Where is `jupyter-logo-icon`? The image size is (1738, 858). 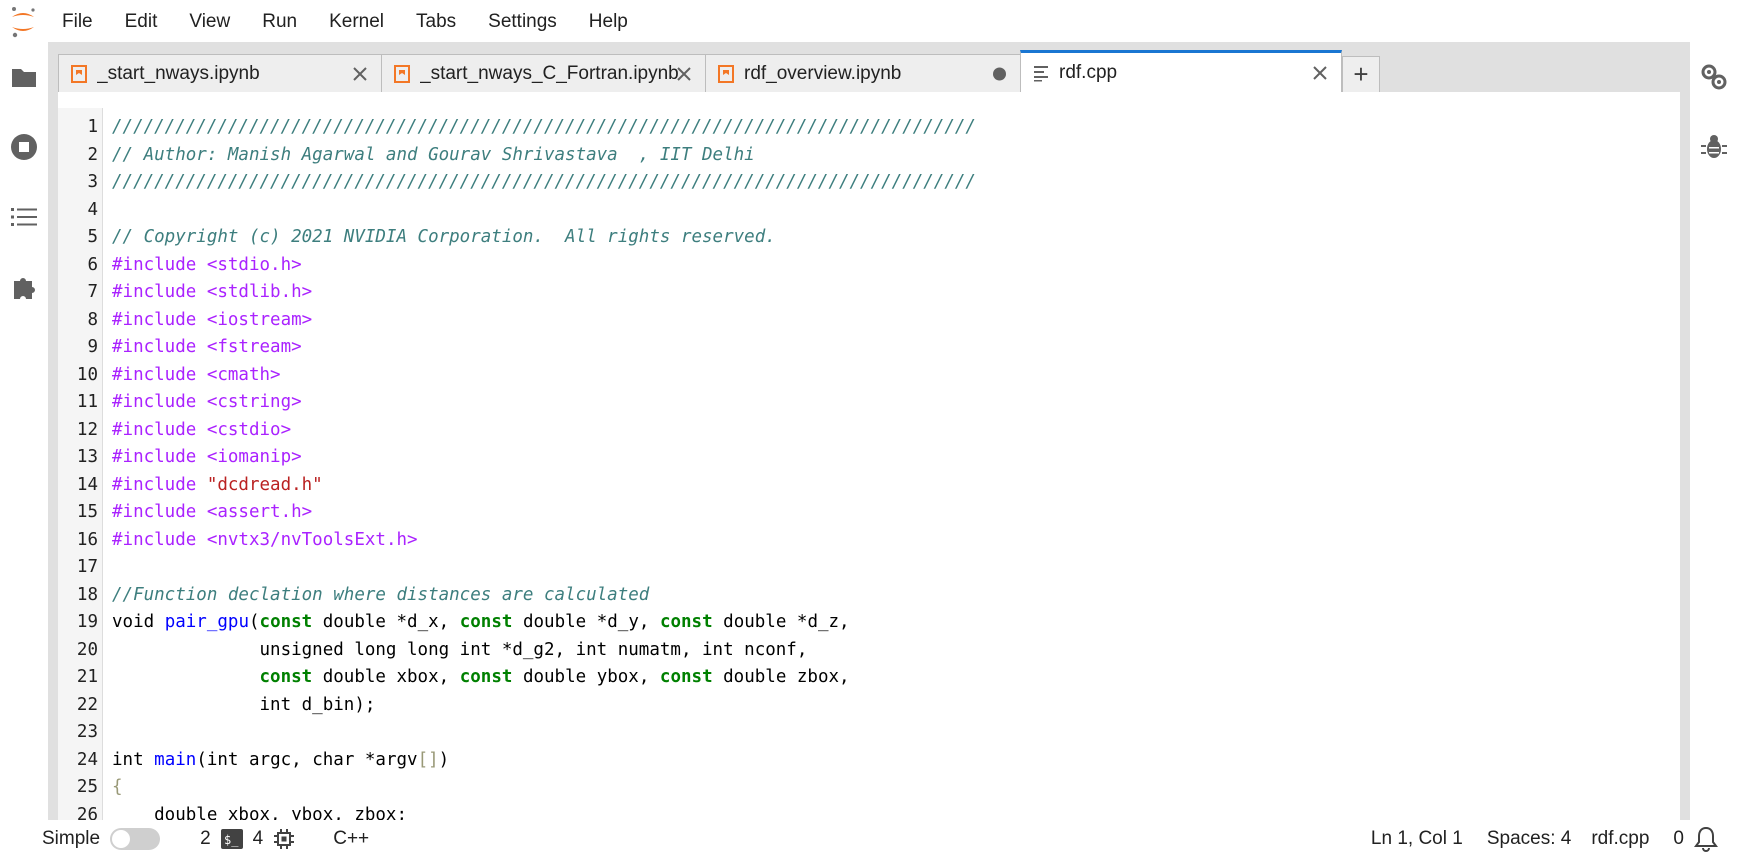
jupyter-logo-icon is located at coordinates (23, 22).